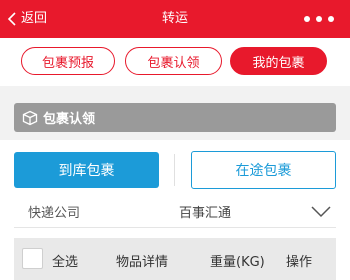  I want to click on column-actions: 操作, so click(299, 262).